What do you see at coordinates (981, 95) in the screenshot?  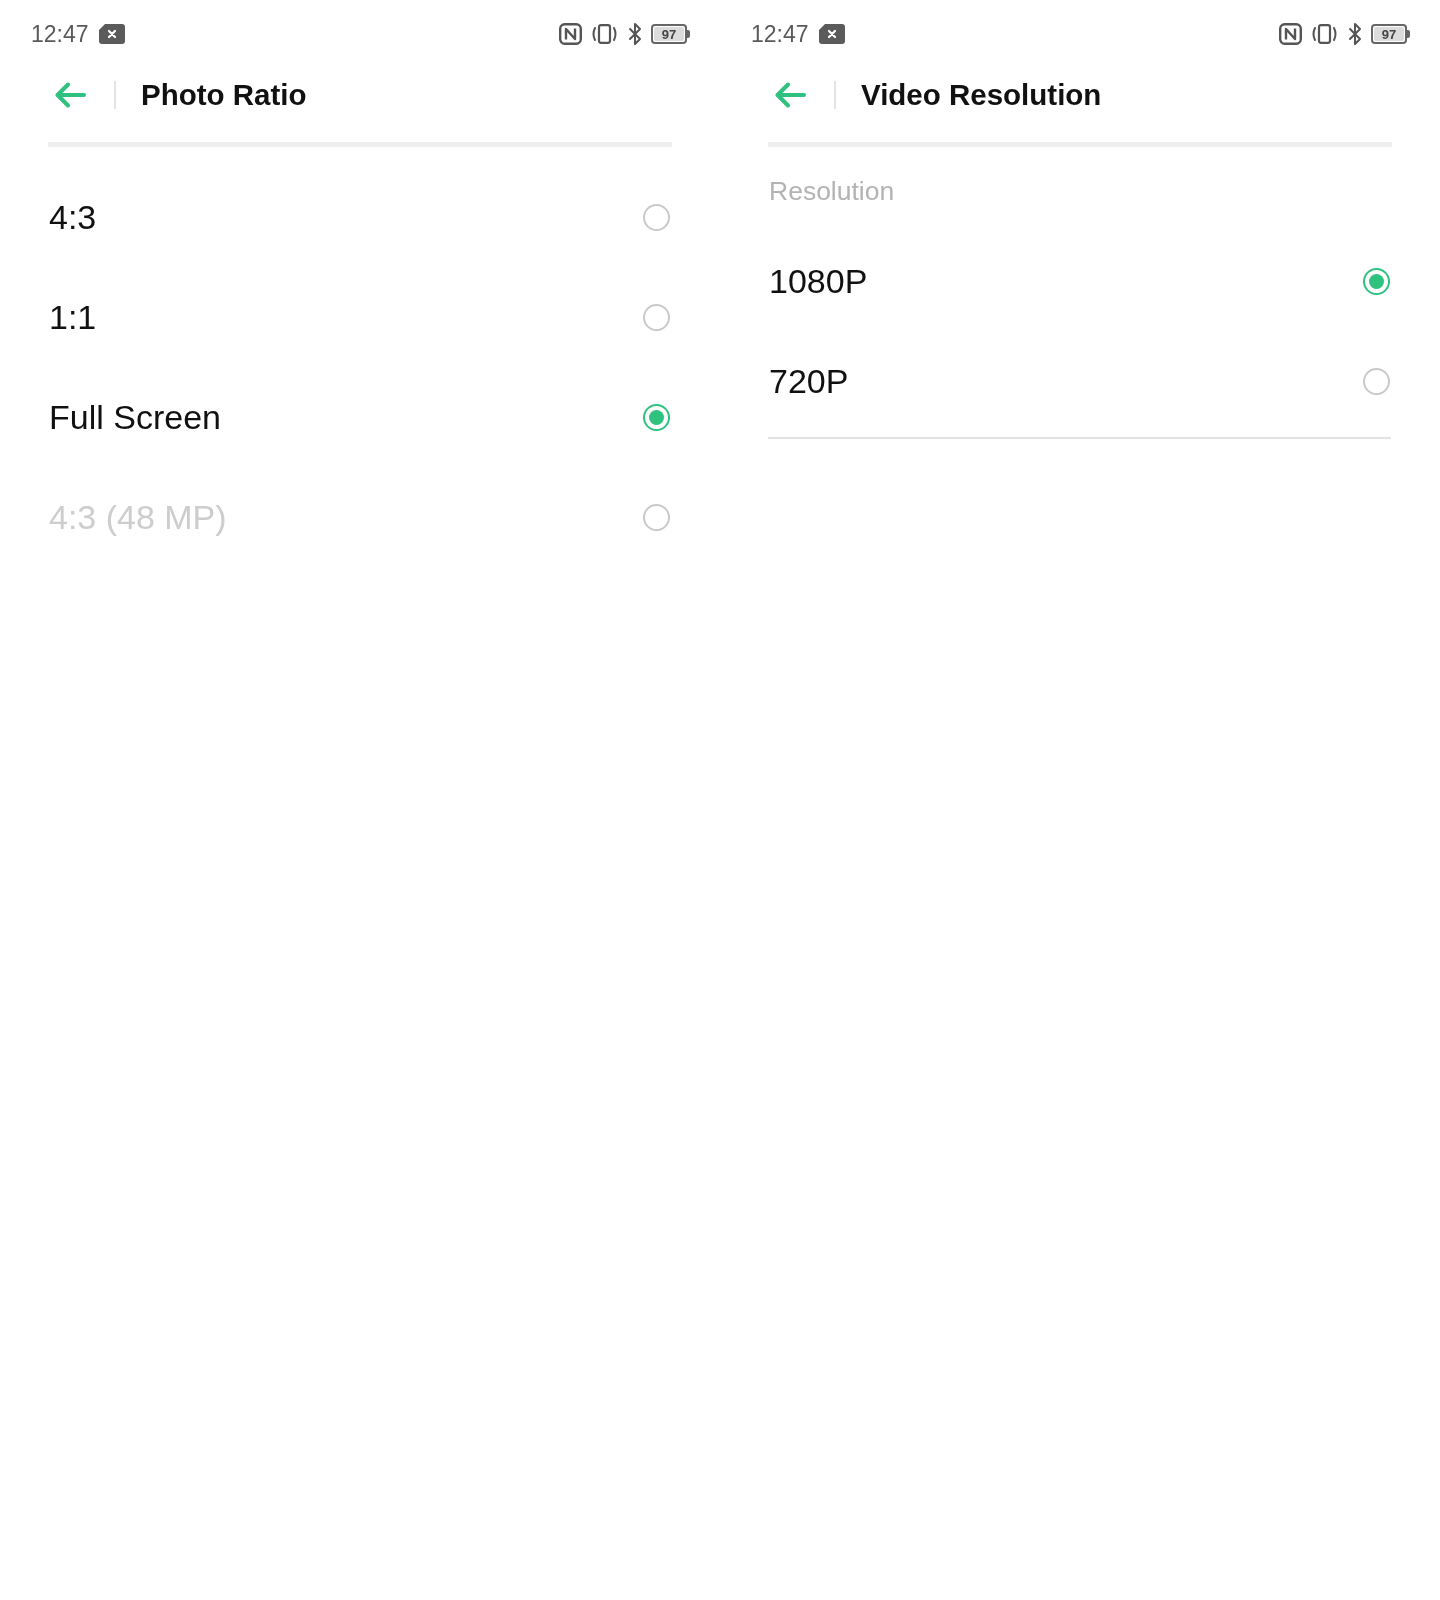 I see `page-title: Video Resolution` at bounding box center [981, 95].